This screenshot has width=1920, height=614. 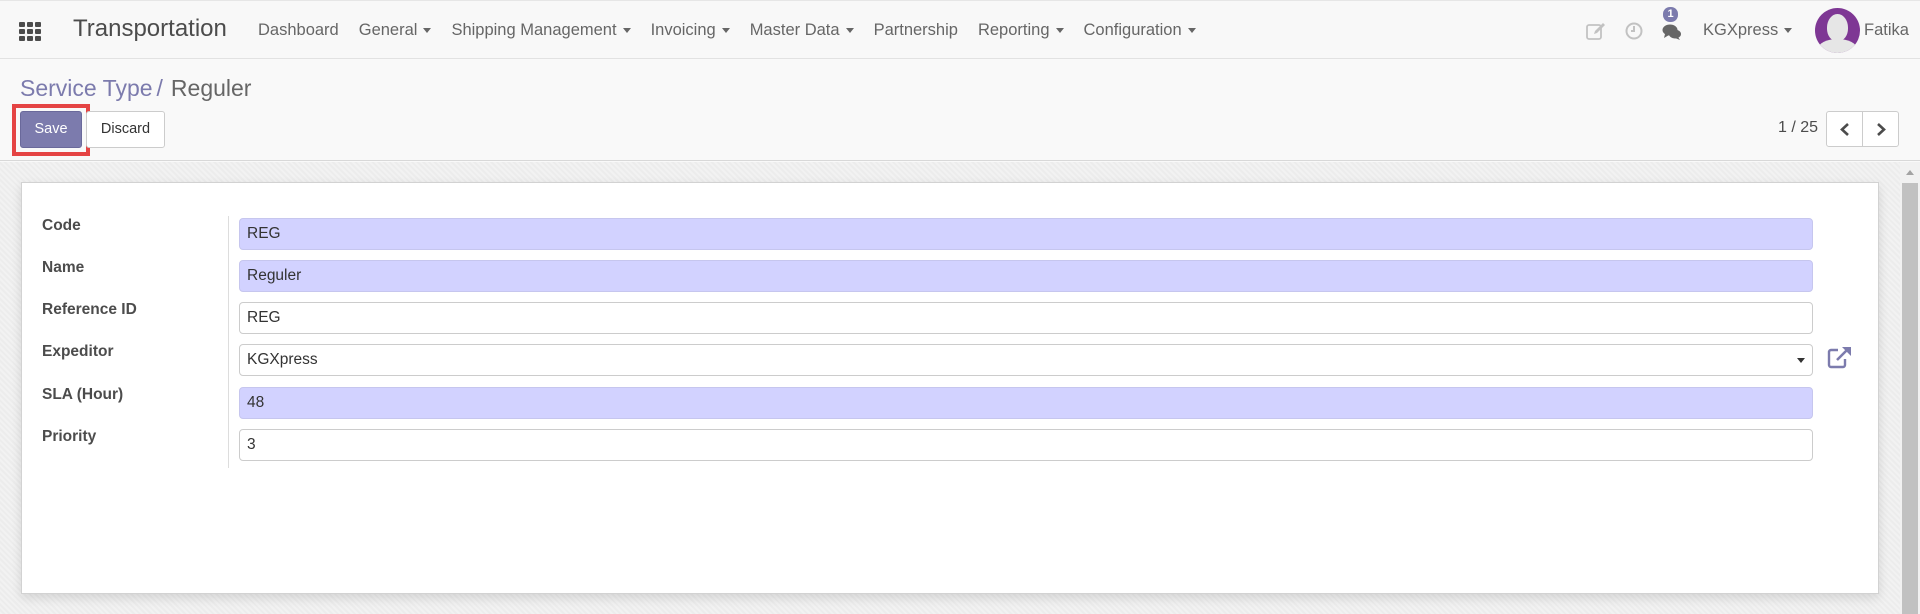 I want to click on menu-reporting: Reporting, so click(x=1021, y=30).